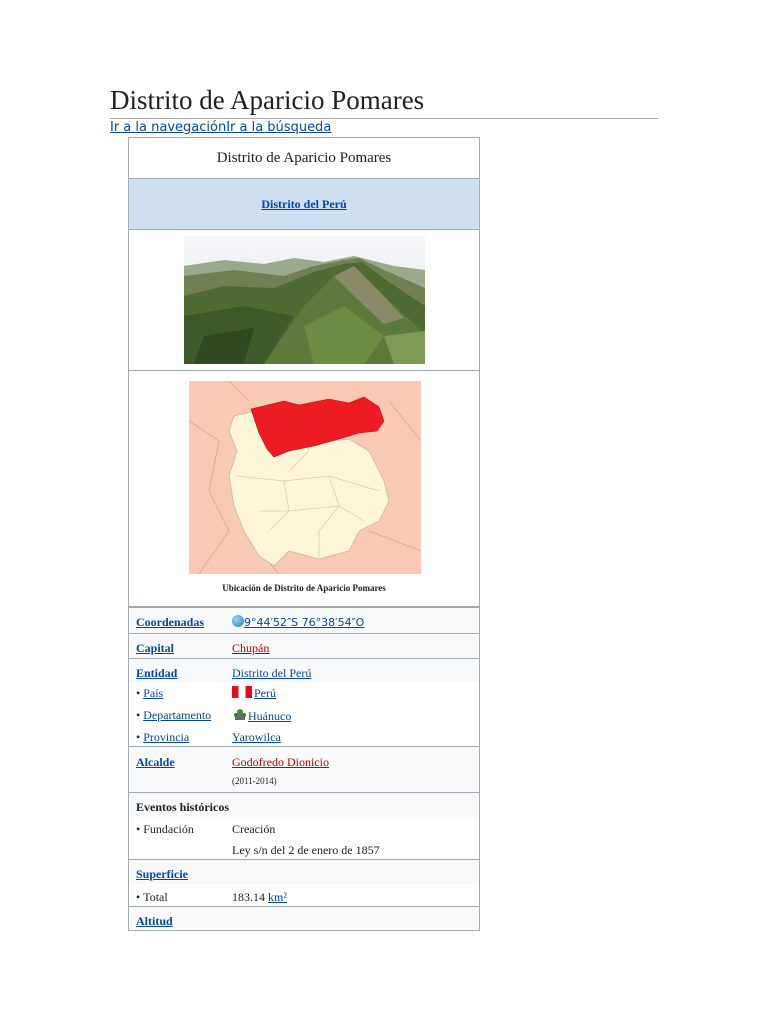 This screenshot has height=1024, width=768. I want to click on altitud-label-link: Altitud, so click(154, 921).